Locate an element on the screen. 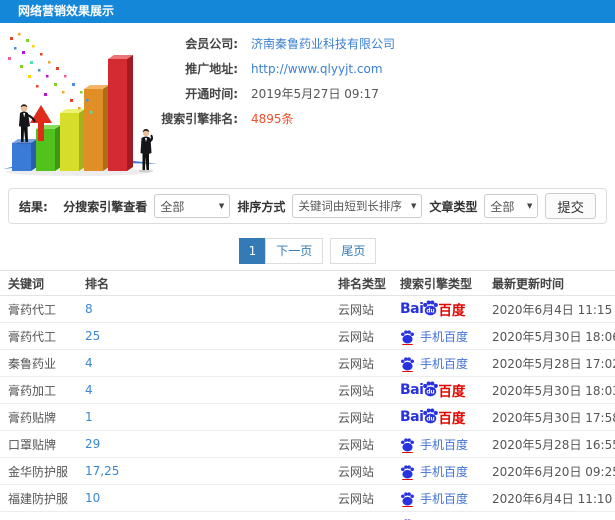  header-keyword: 关键词 is located at coordinates (26, 283).